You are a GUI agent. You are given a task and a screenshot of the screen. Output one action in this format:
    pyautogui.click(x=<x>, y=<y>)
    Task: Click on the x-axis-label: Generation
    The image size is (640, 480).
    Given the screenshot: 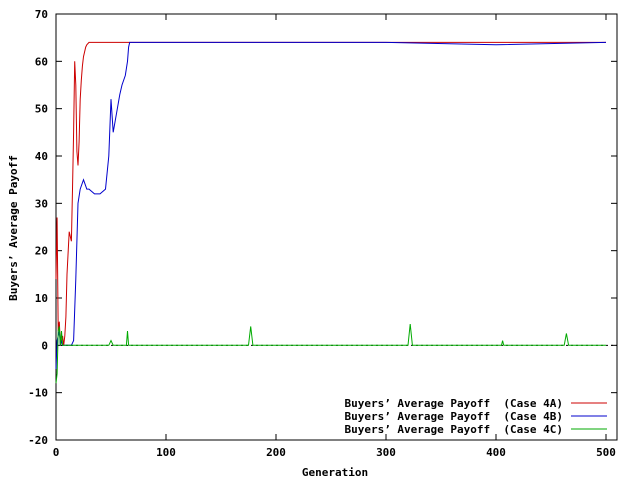 What is the action you would take?
    pyautogui.click(x=335, y=472)
    